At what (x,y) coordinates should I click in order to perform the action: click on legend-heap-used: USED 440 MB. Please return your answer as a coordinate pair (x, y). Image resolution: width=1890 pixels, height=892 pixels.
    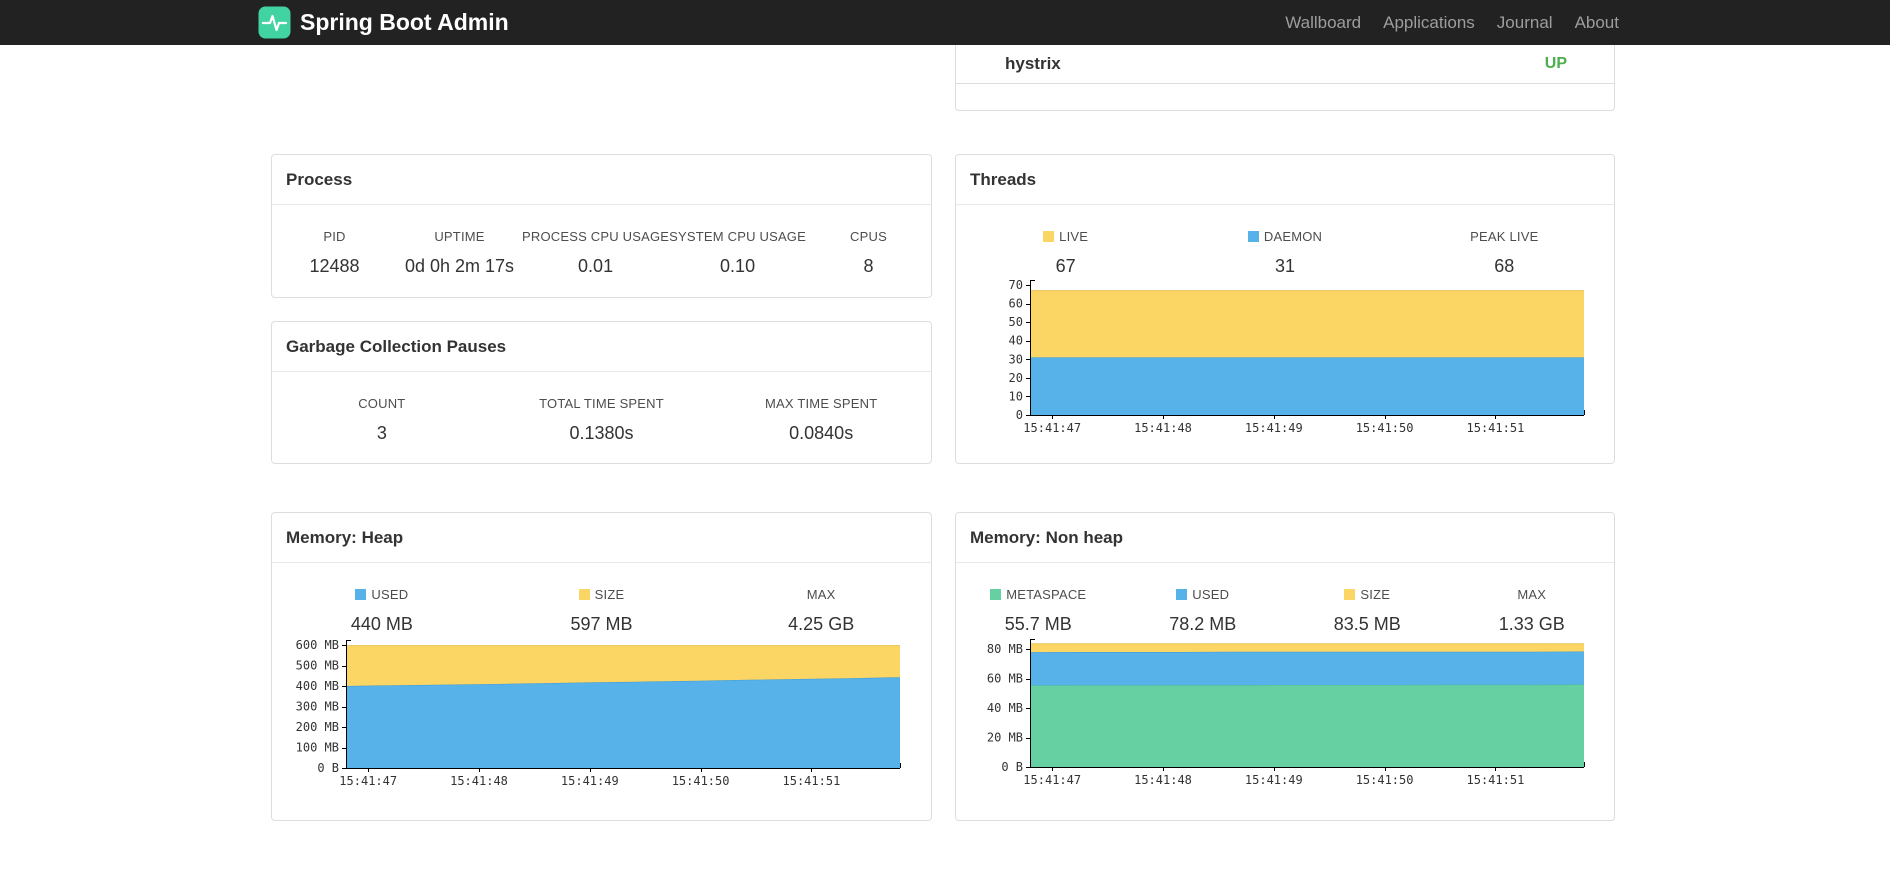
    Looking at the image, I should click on (381, 610).